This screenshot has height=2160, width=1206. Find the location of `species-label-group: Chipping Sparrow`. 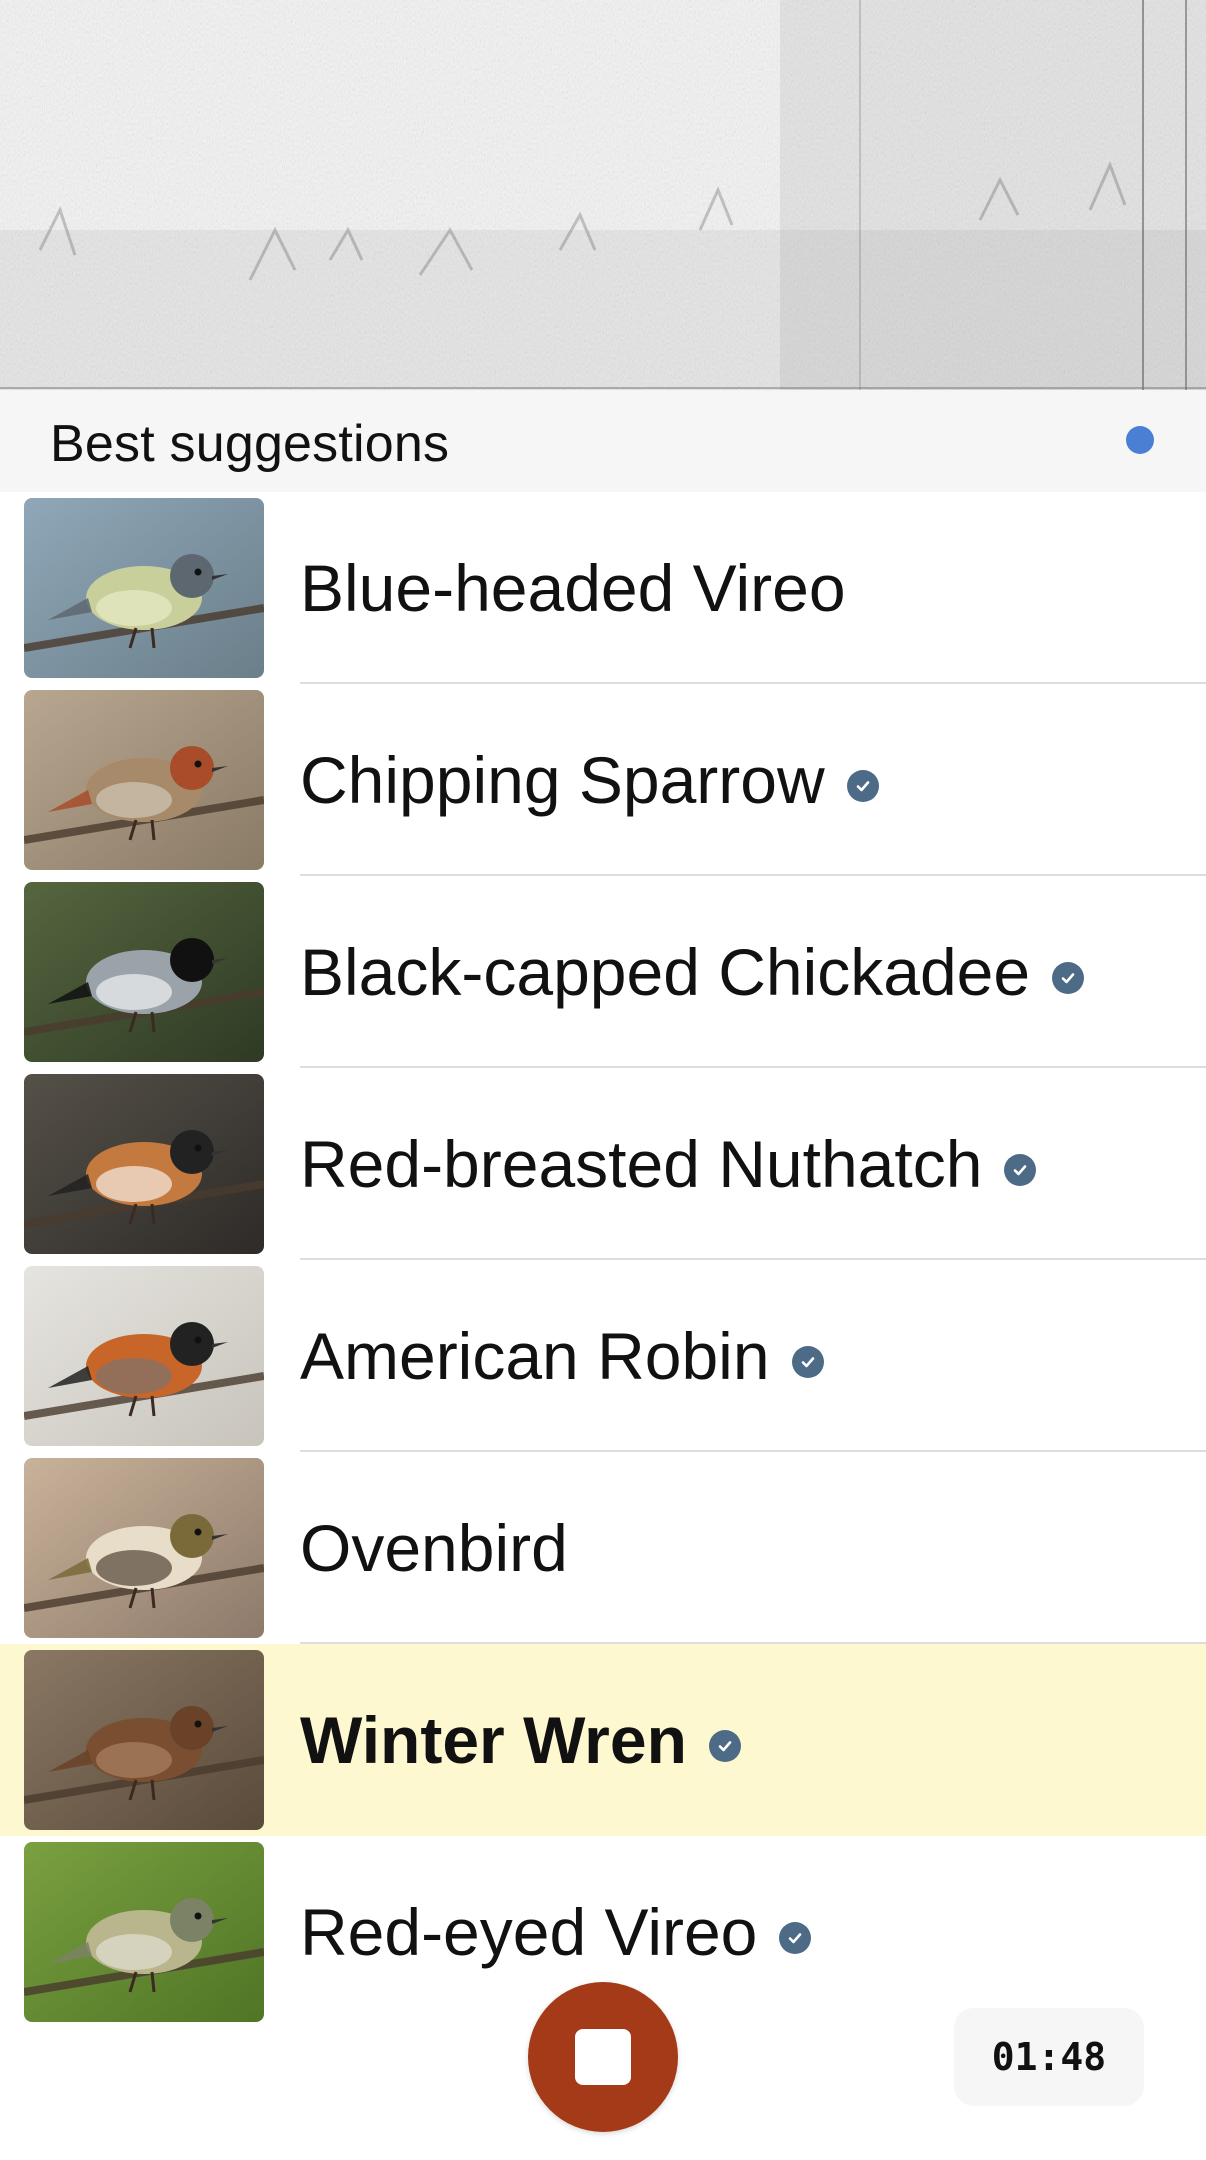

species-label-group: Chipping Sparrow is located at coordinates (589, 780).